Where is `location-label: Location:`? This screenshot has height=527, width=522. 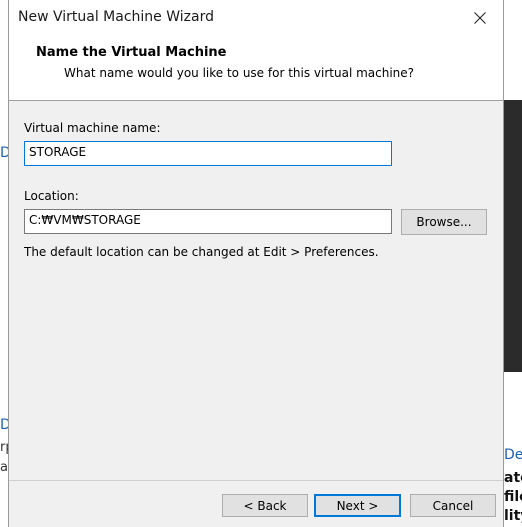
location-label: Location: is located at coordinates (51, 196).